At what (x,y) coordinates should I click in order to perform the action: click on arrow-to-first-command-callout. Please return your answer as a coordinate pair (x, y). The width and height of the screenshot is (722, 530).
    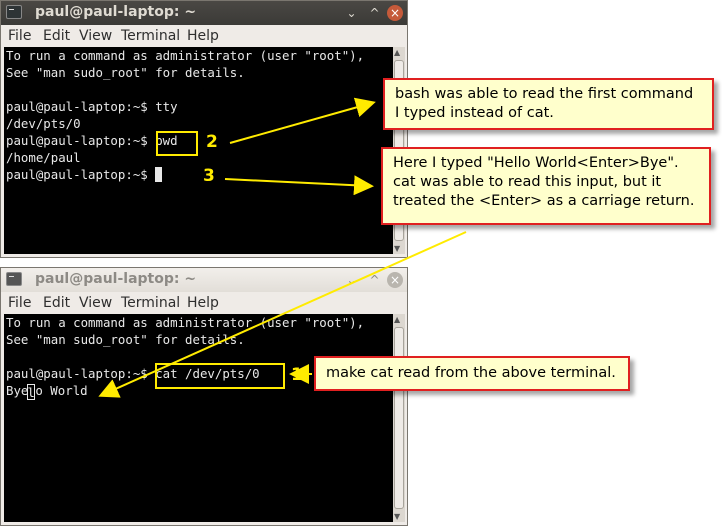
    Looking at the image, I should click on (302, 120).